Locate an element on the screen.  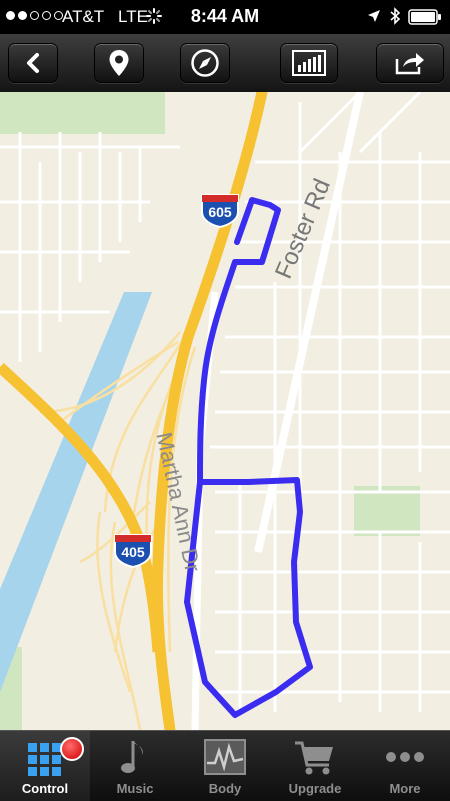
tab-music: Music is located at coordinates (135, 766).